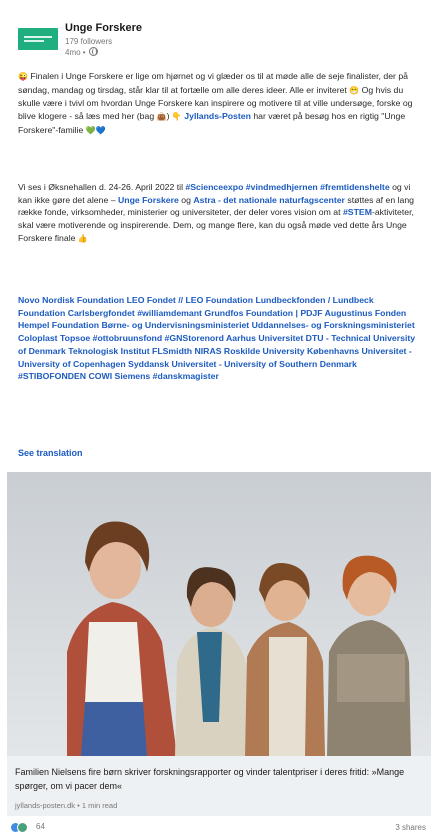 The image size is (437, 840). What do you see at coordinates (354, 90) in the screenshot?
I see `grin-emoji: 😁` at bounding box center [354, 90].